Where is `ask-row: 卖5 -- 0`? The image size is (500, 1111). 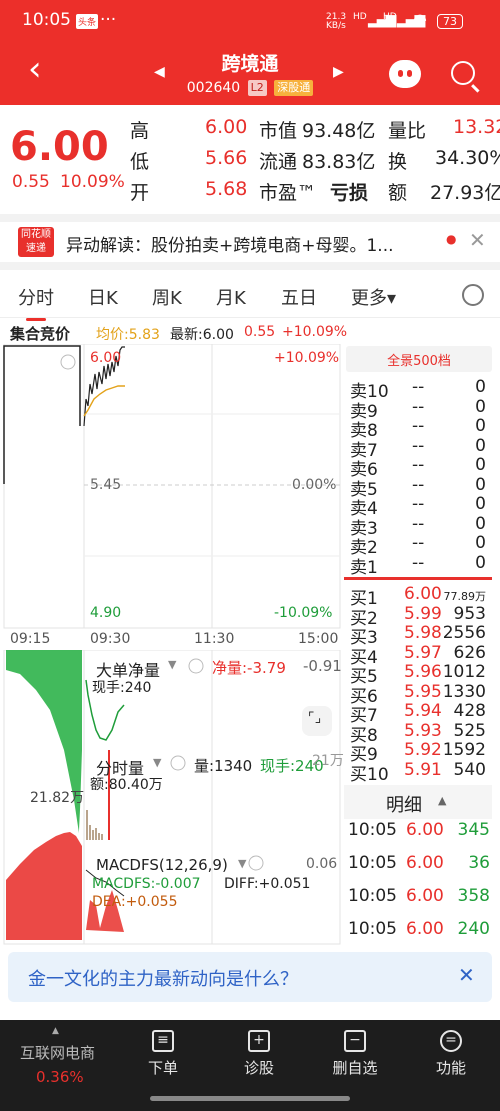
ask-row: 卖5 -- 0 is located at coordinates (419, 487).